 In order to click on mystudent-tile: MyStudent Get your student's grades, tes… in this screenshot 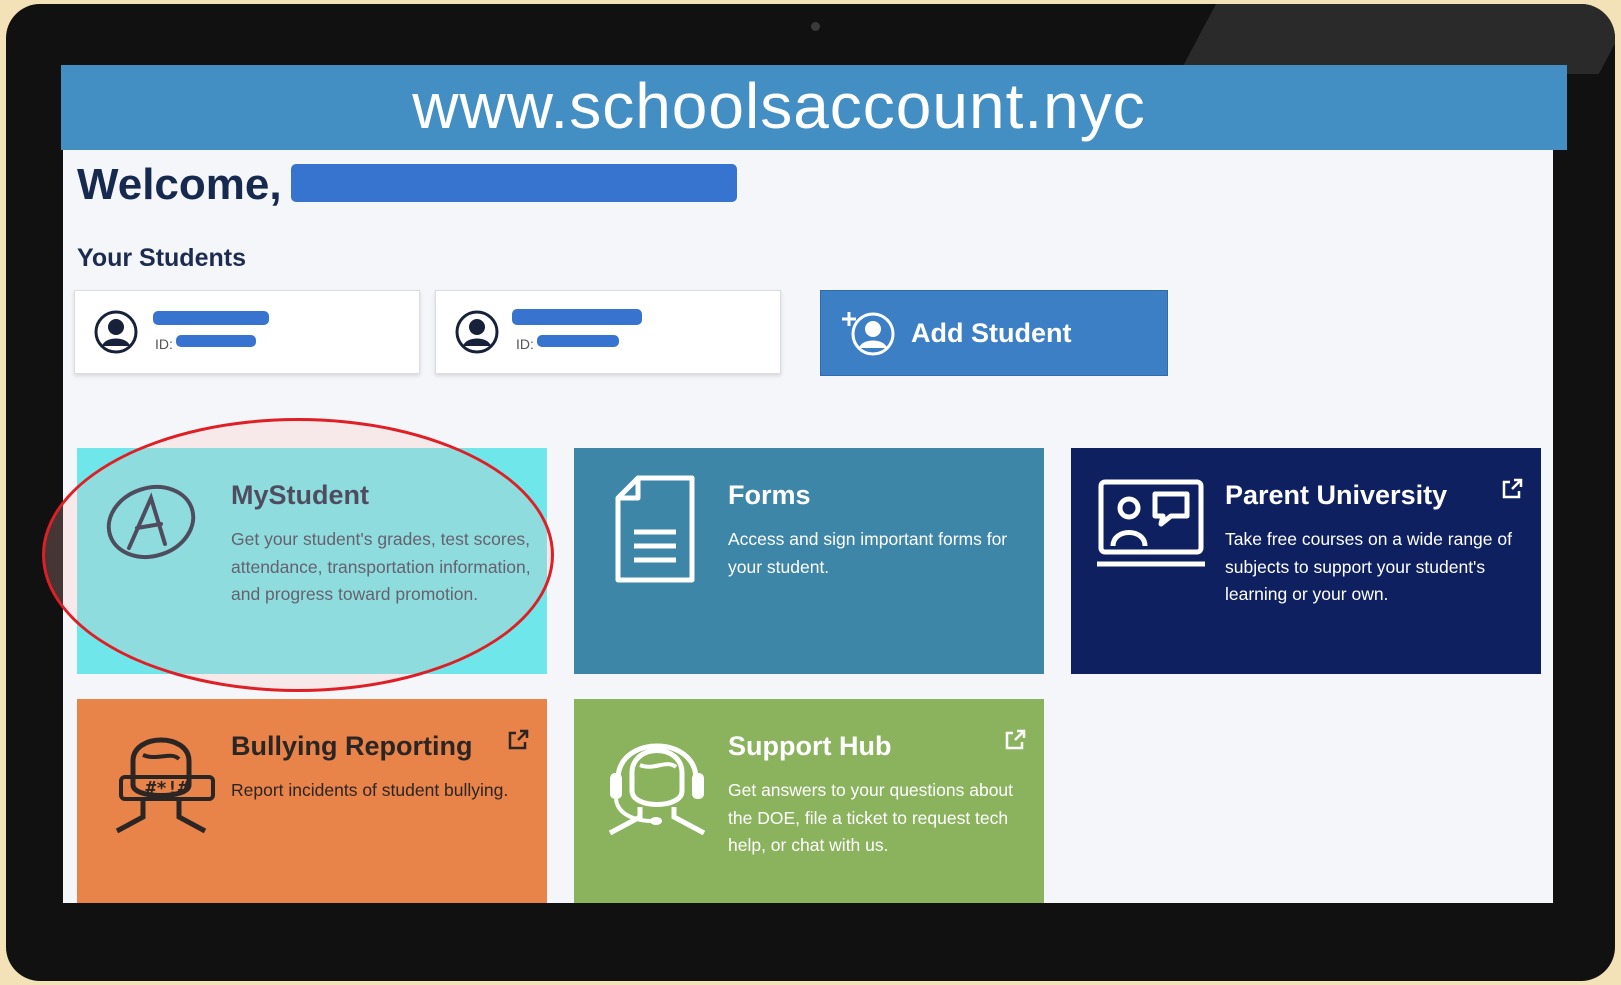, I will do `click(312, 561)`.